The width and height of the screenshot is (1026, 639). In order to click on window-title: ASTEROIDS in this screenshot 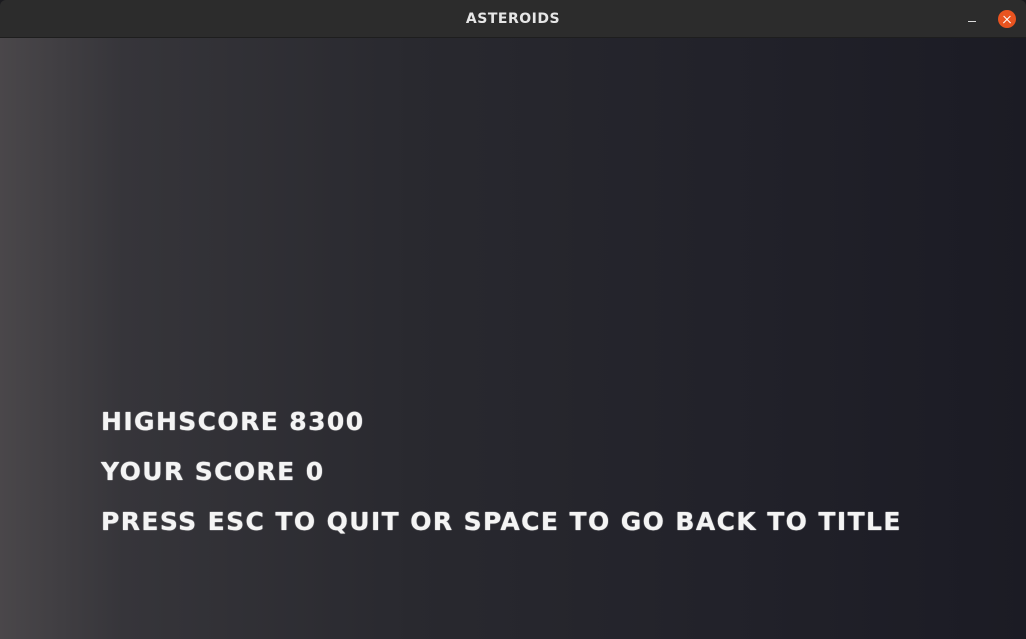, I will do `click(513, 19)`.